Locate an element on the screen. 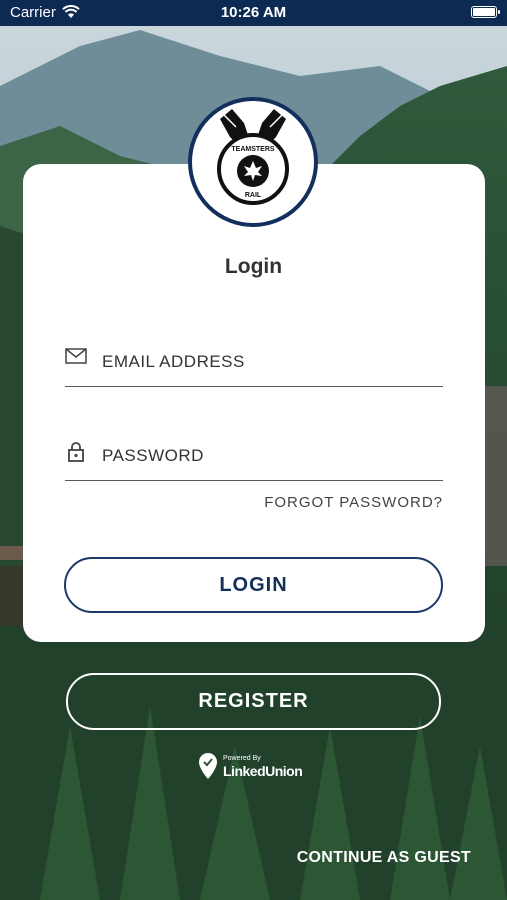  mail-icon is located at coordinates (76, 356).